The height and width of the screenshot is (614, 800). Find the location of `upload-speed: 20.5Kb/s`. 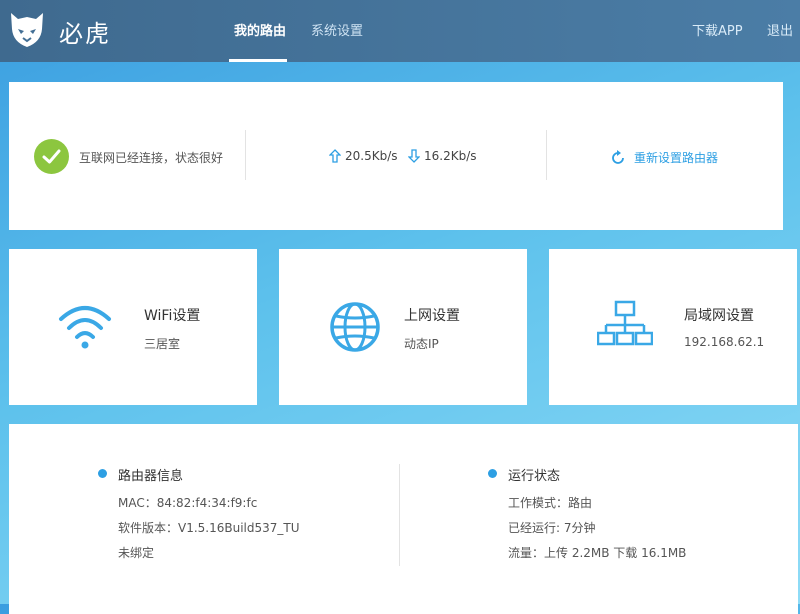

upload-speed: 20.5Kb/s is located at coordinates (363, 156).